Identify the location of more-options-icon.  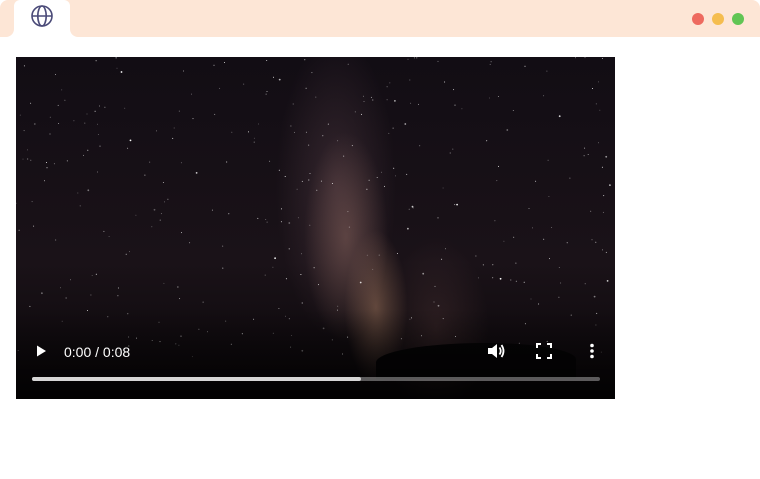
(592, 353).